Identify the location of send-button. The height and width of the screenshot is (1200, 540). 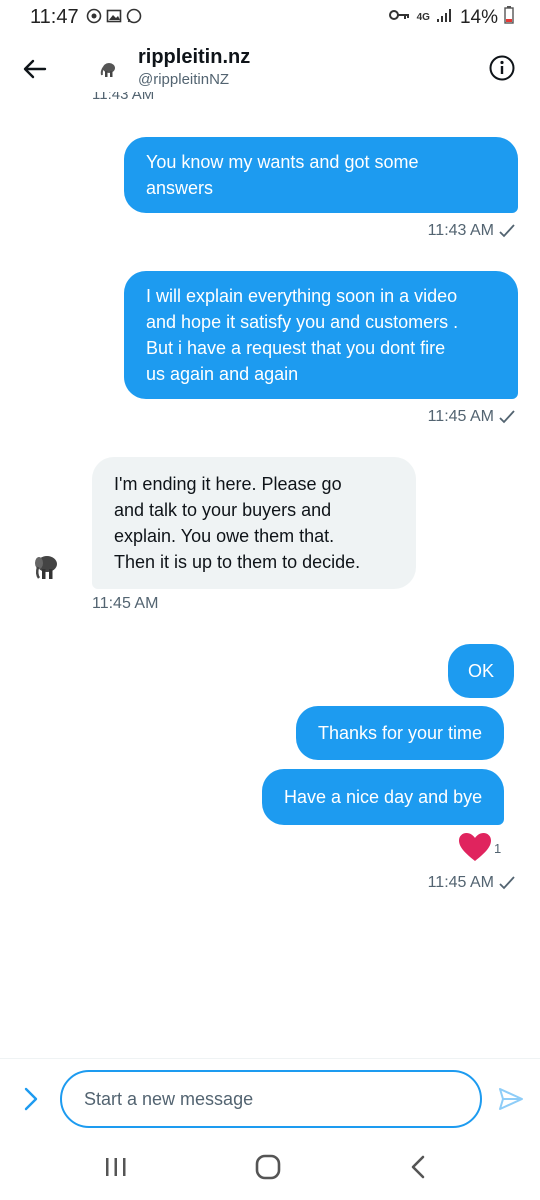
(511, 1099).